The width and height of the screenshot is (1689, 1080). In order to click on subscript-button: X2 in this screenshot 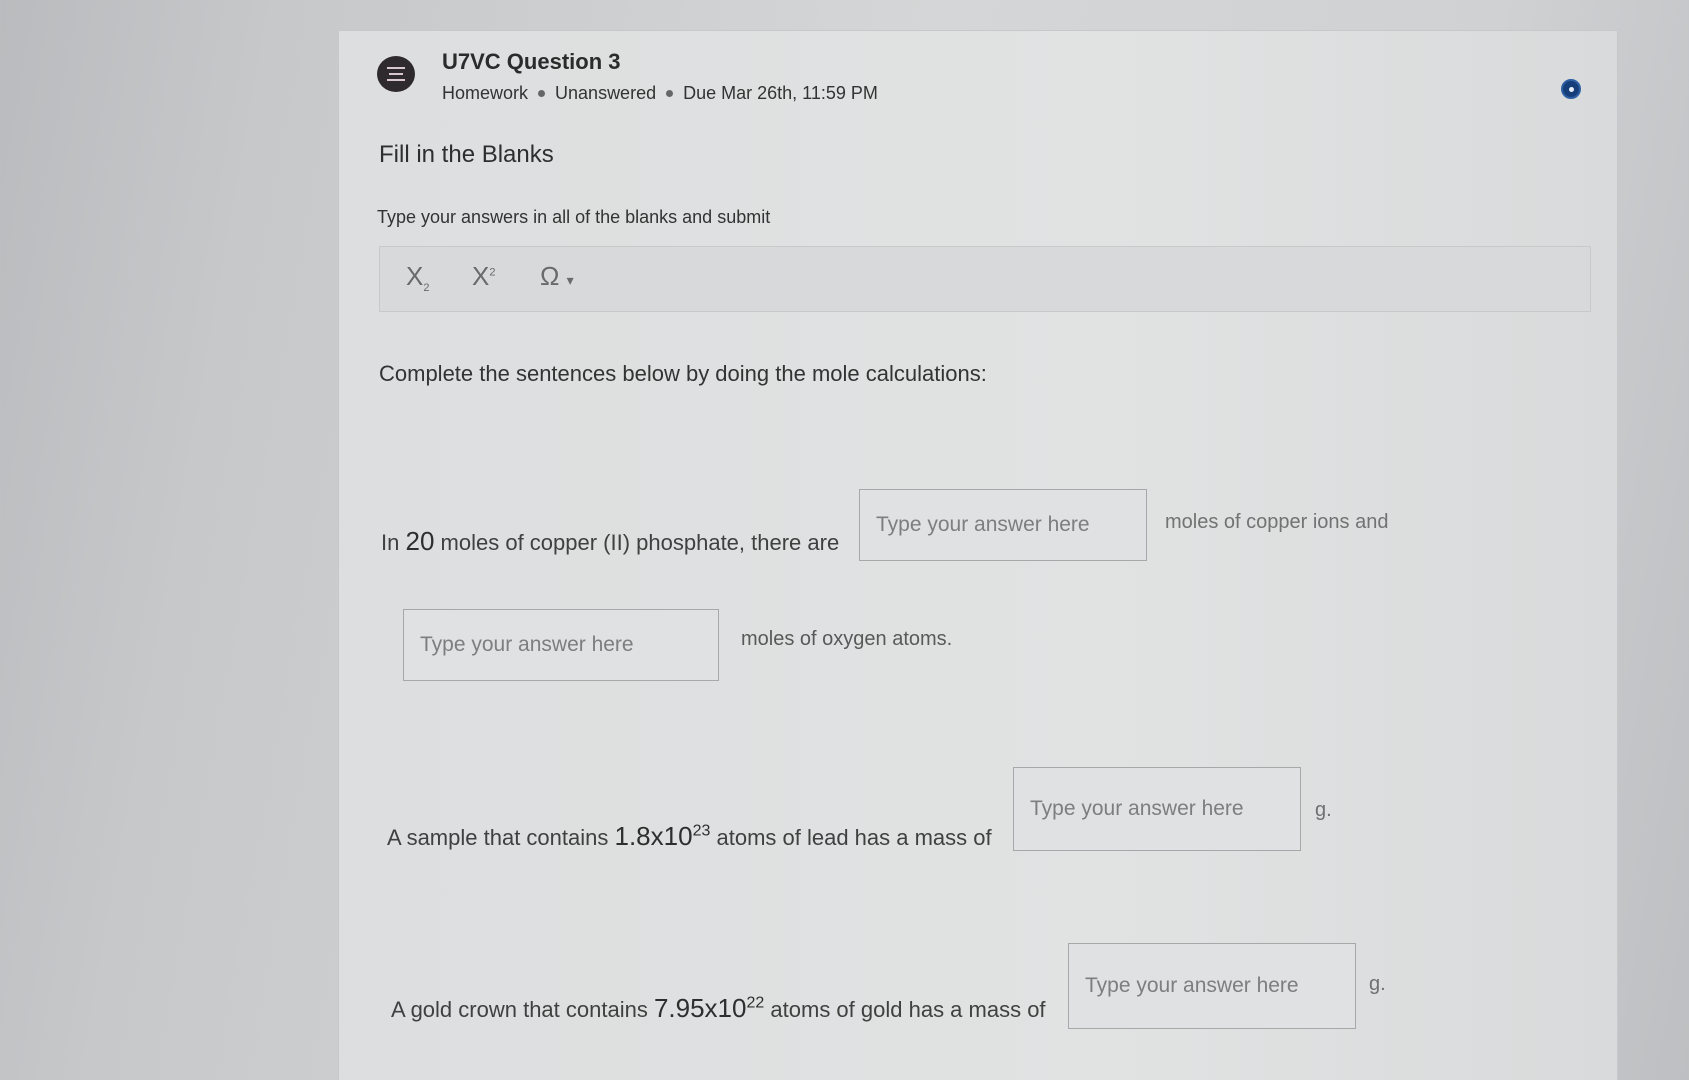, I will do `click(417, 277)`.